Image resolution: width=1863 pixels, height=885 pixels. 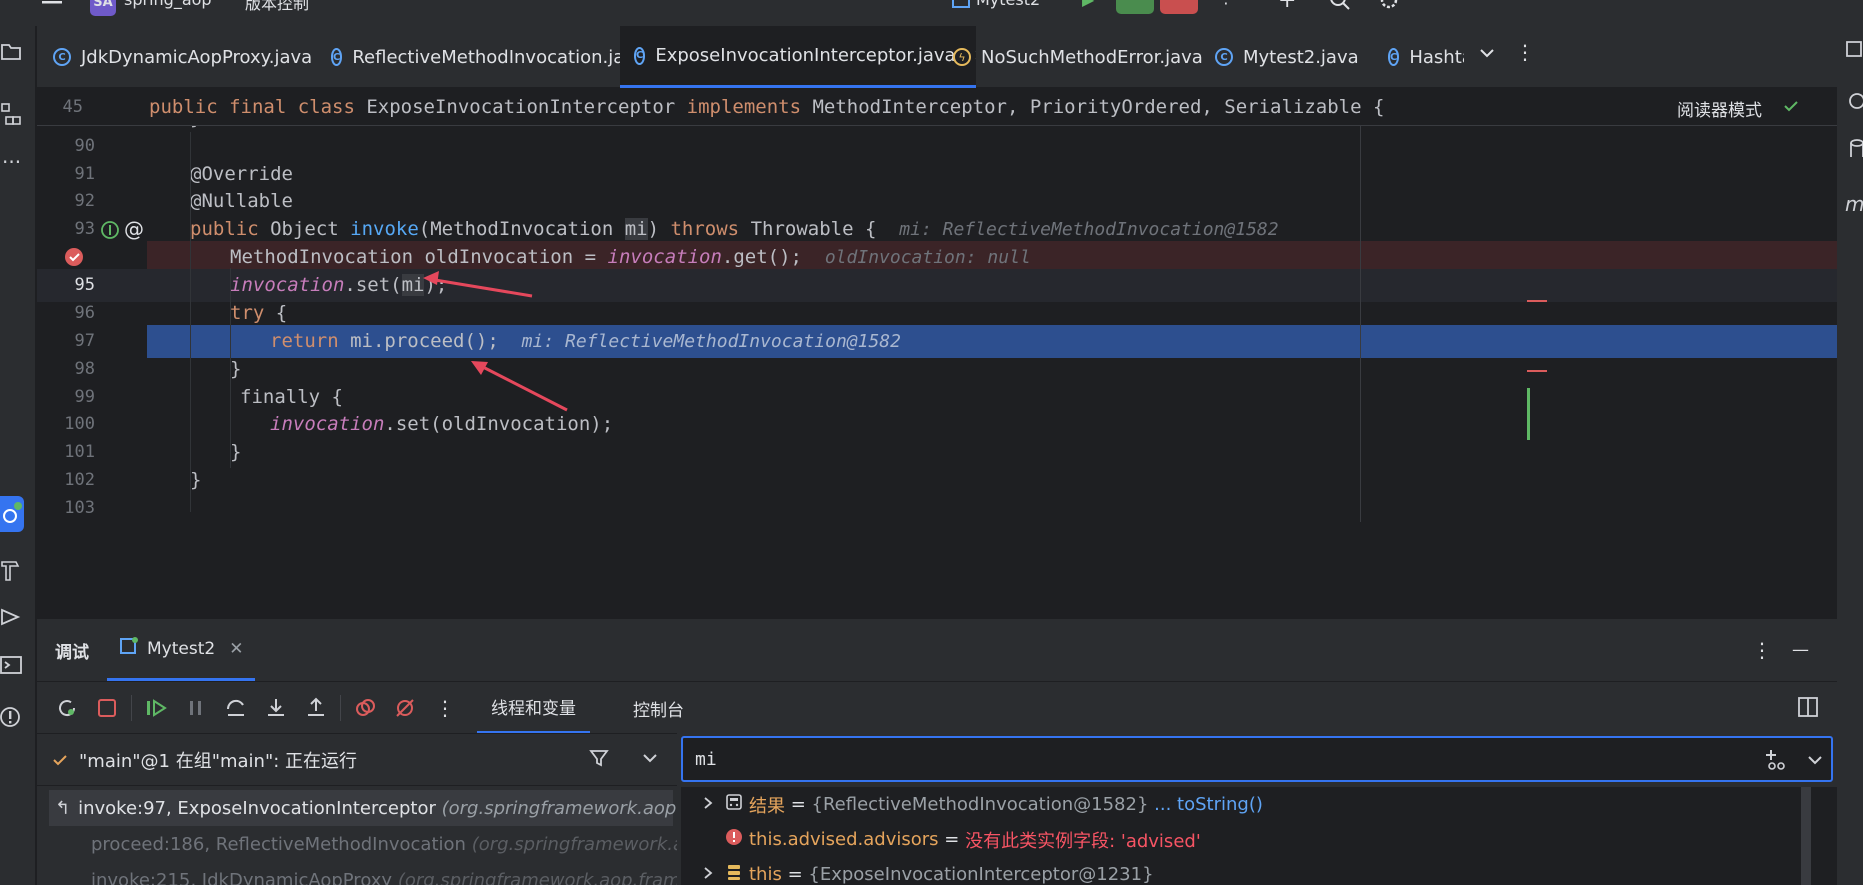 What do you see at coordinates (276, 708) in the screenshot?
I see `step-into-icon` at bounding box center [276, 708].